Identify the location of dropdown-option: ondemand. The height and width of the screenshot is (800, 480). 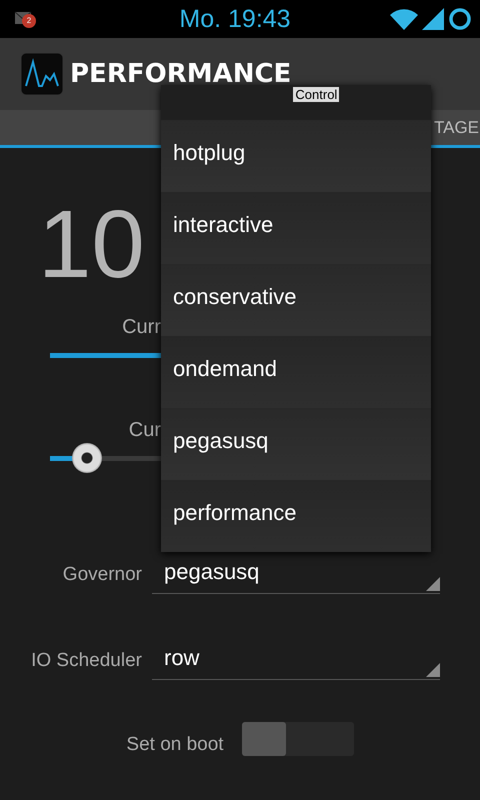
(296, 372).